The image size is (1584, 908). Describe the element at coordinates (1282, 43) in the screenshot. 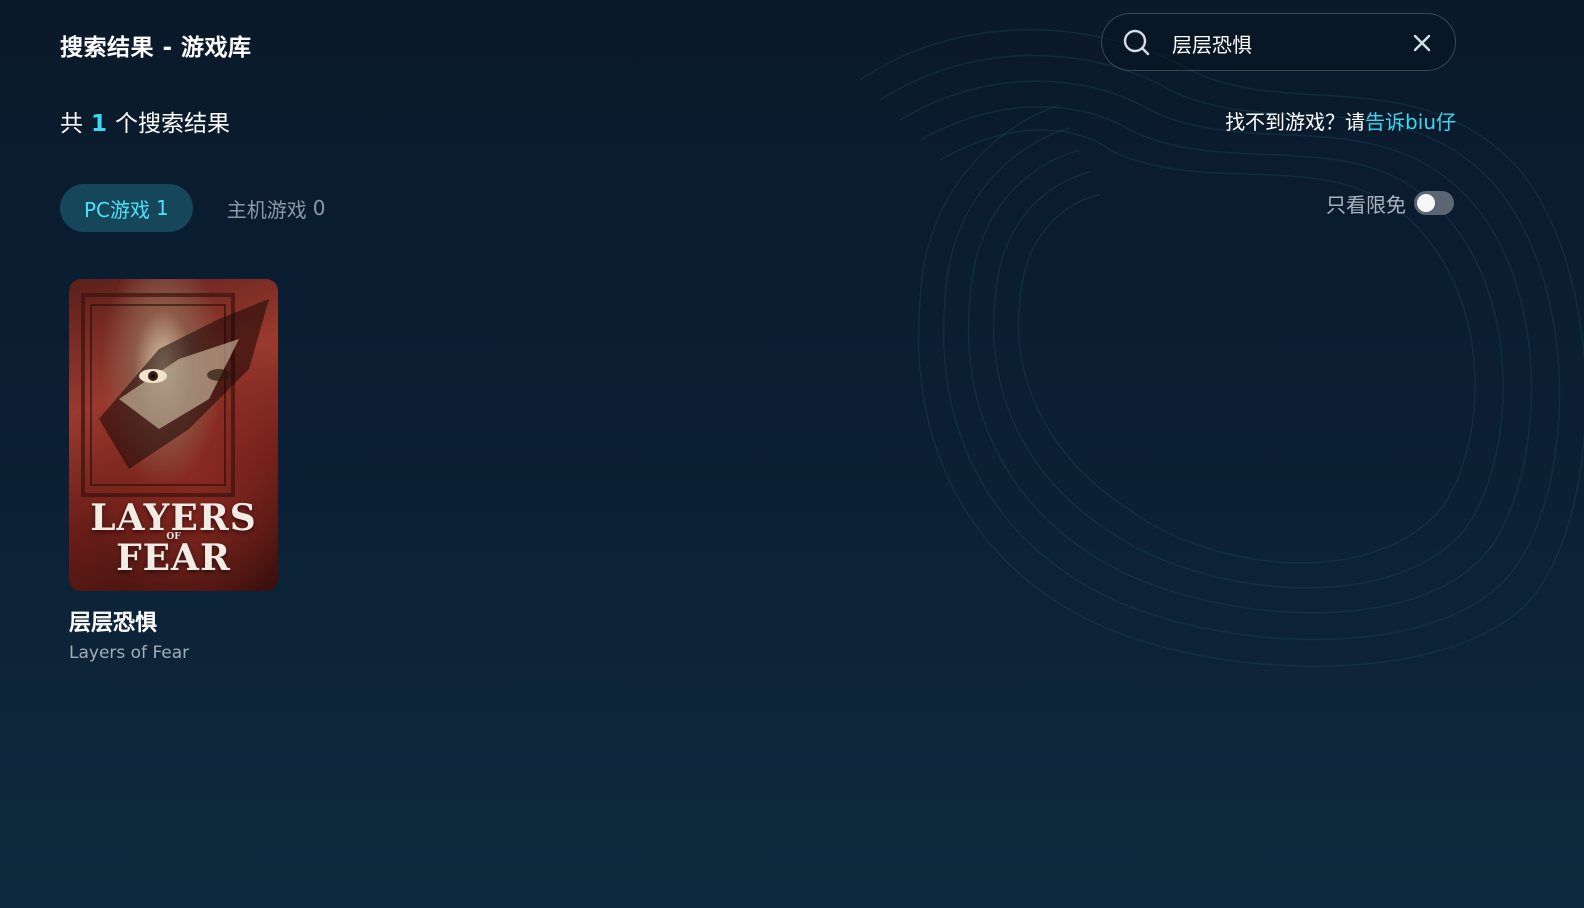

I see `search-input` at that location.